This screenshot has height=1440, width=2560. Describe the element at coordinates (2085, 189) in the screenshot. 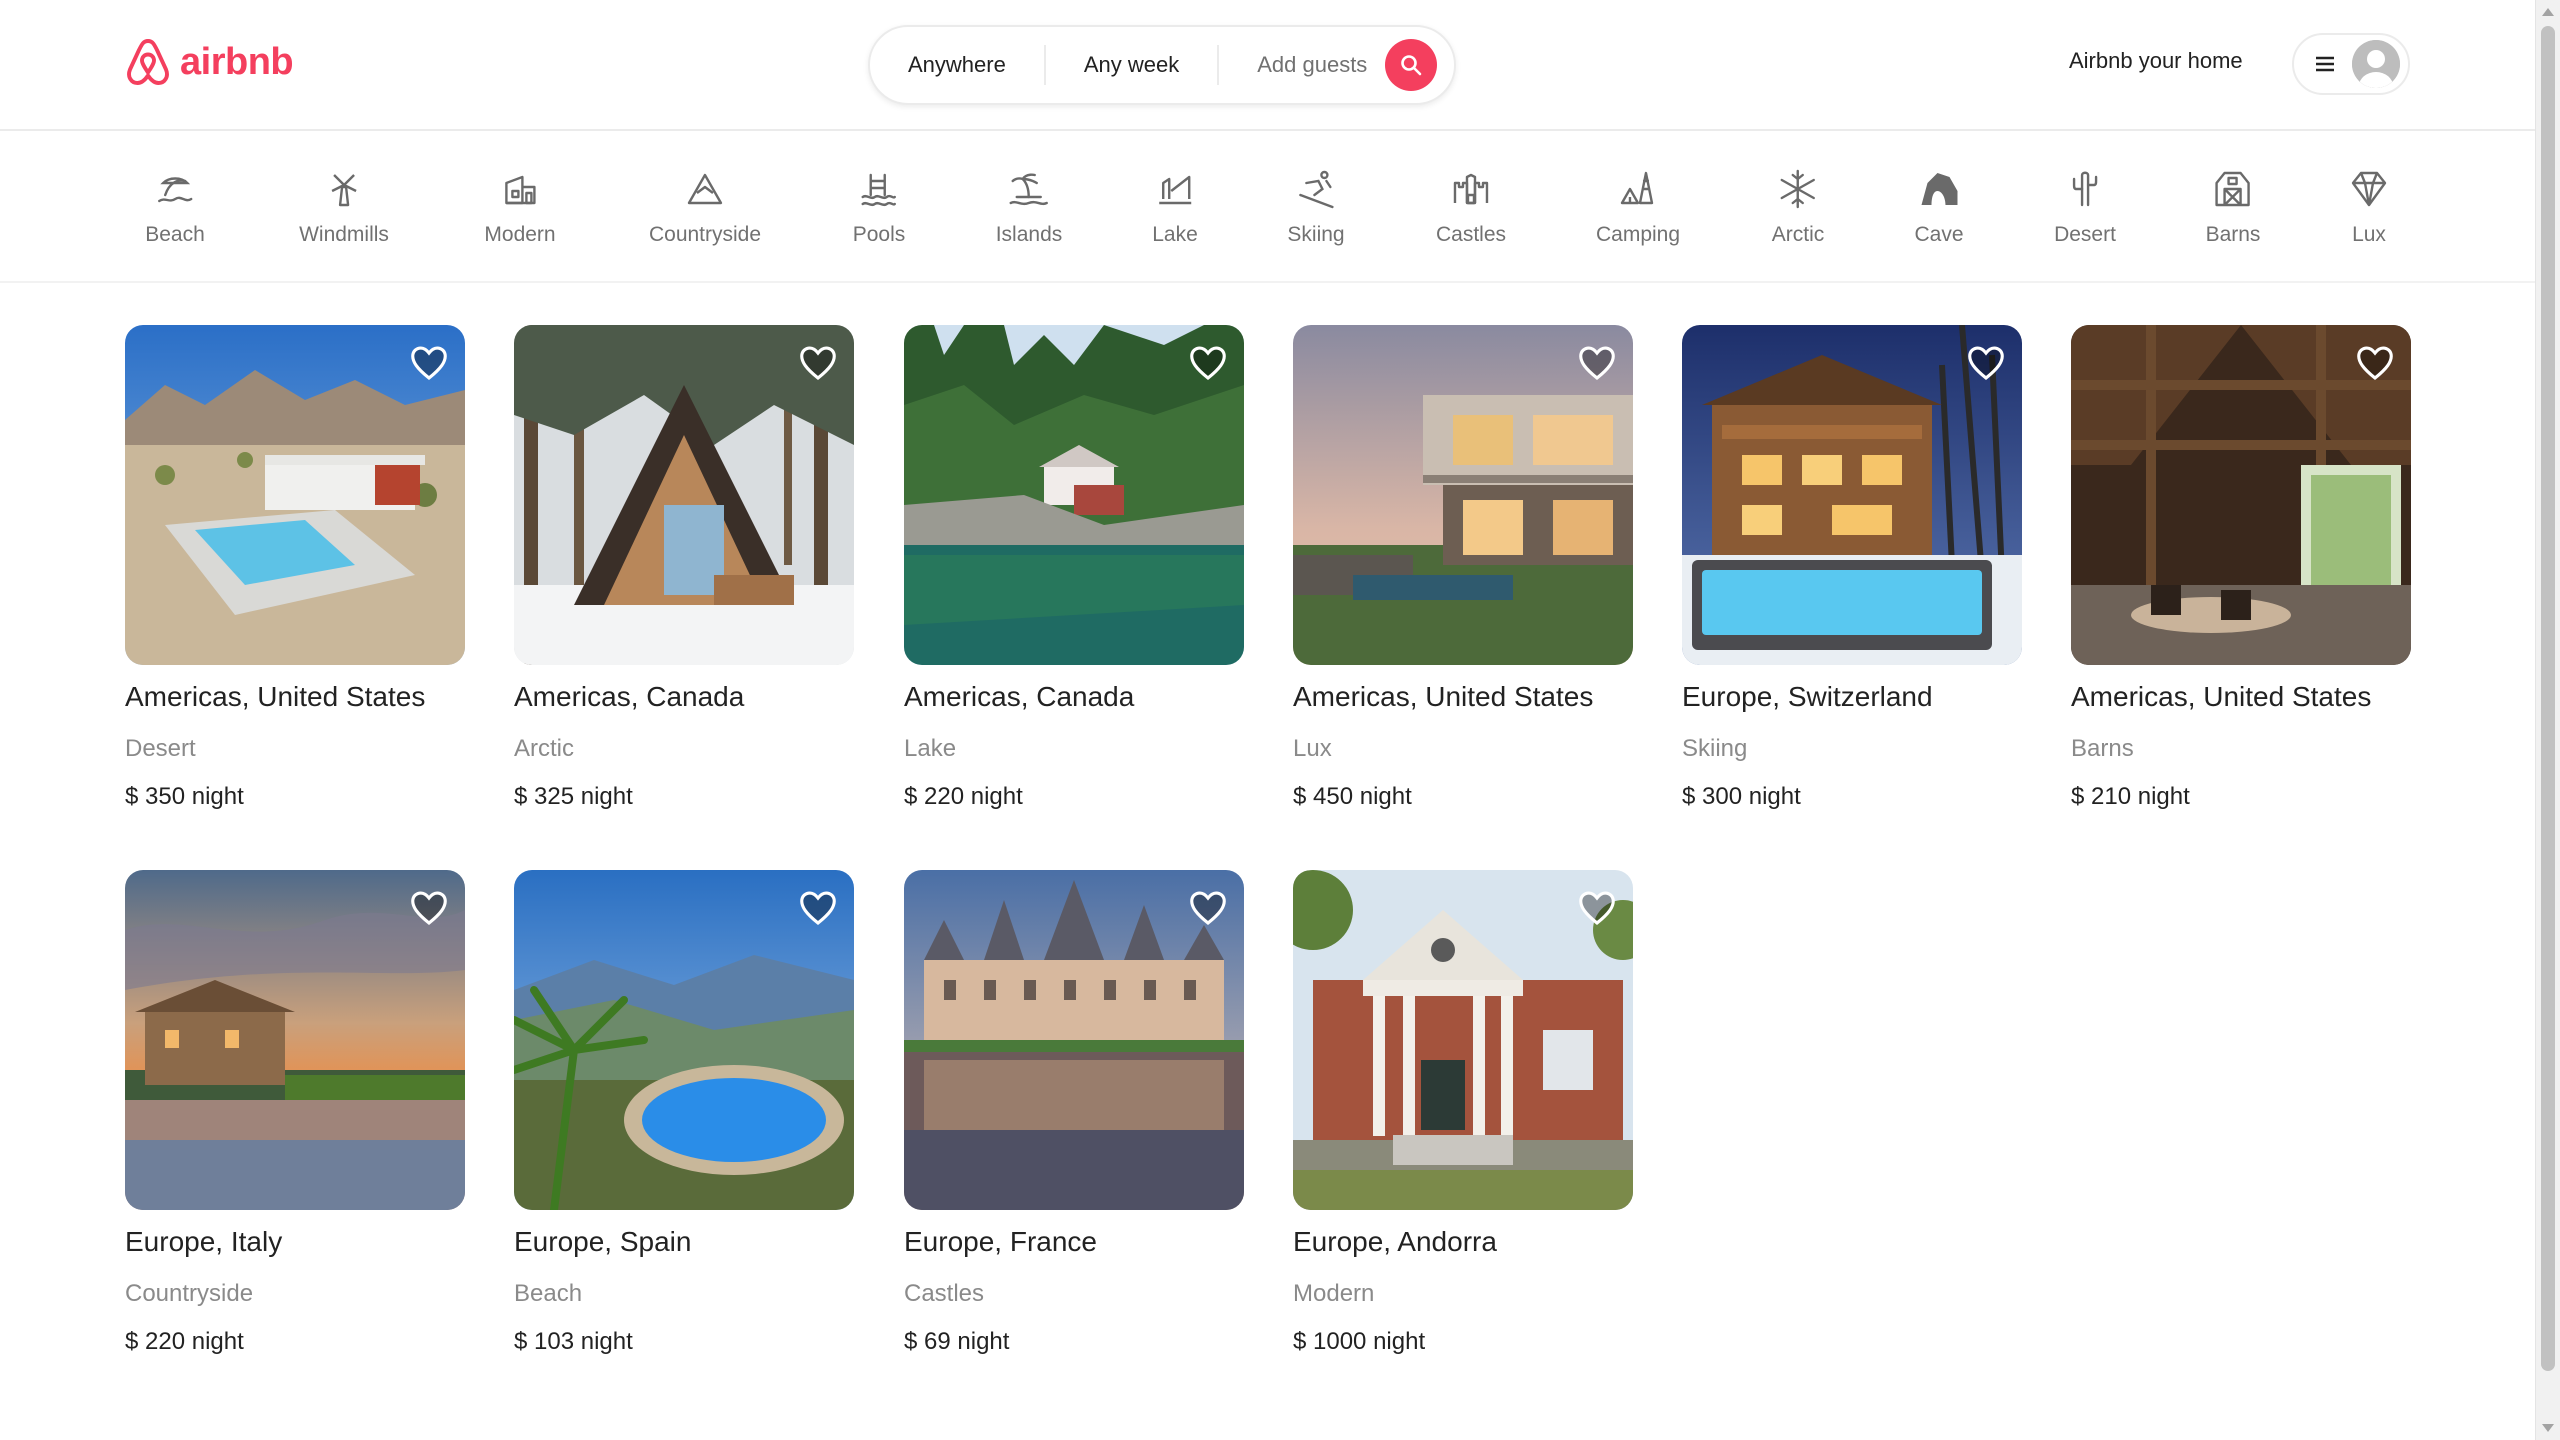

I see `cactus-icon` at that location.